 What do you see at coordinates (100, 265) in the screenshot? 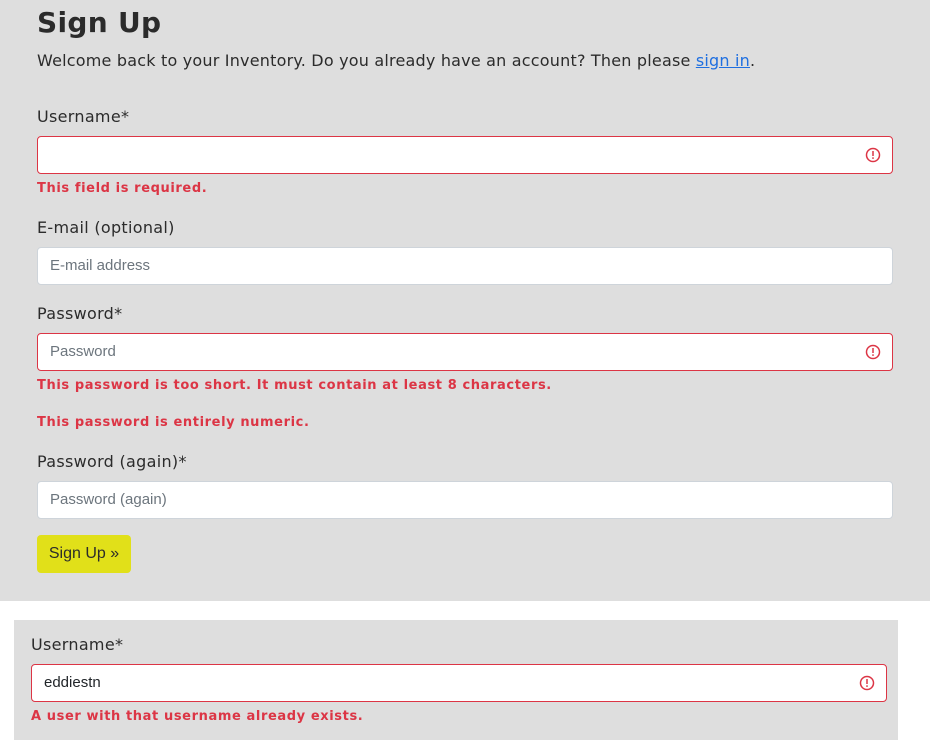
I see `email-placeholder: E-mail address` at bounding box center [100, 265].